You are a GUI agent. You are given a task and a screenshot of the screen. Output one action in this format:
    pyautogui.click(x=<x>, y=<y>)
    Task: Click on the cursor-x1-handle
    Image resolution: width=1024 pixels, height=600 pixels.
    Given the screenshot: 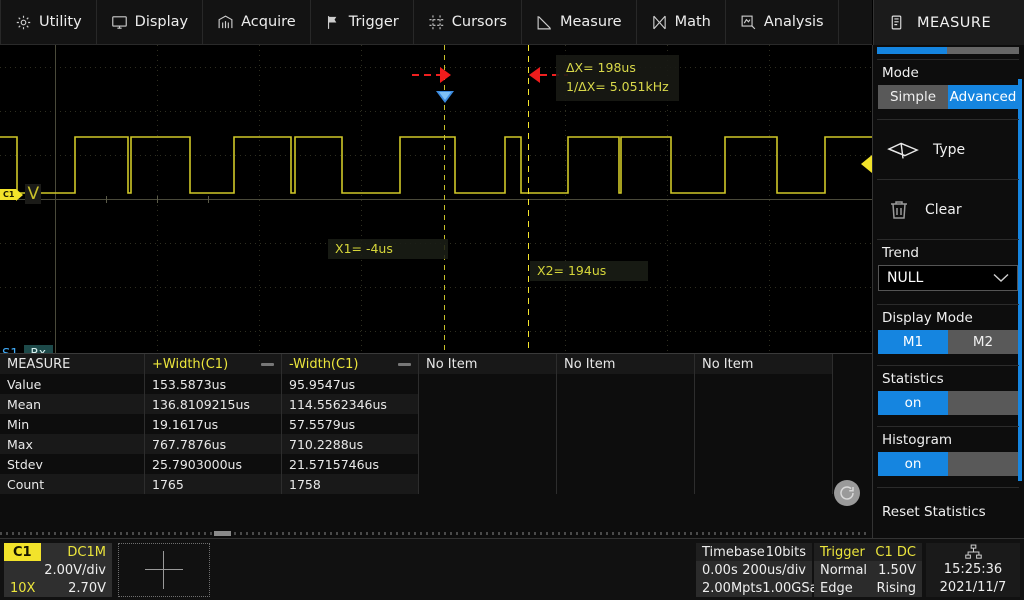 What is the action you would take?
    pyautogui.click(x=431, y=75)
    